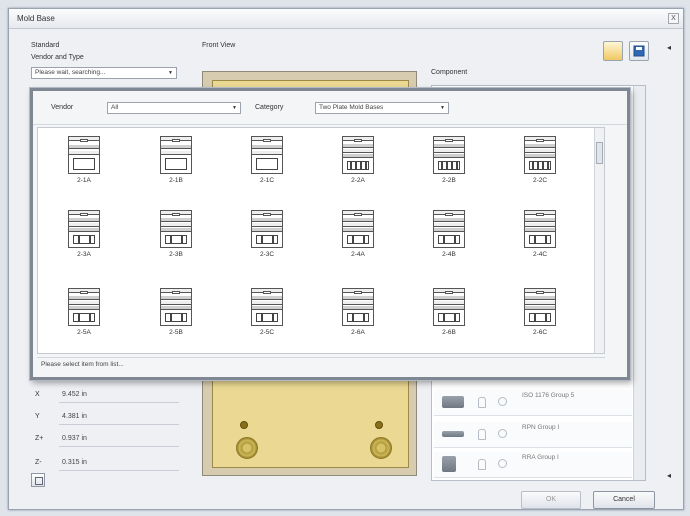  What do you see at coordinates (219, 45) in the screenshot?
I see `preview-label: Front View` at bounding box center [219, 45].